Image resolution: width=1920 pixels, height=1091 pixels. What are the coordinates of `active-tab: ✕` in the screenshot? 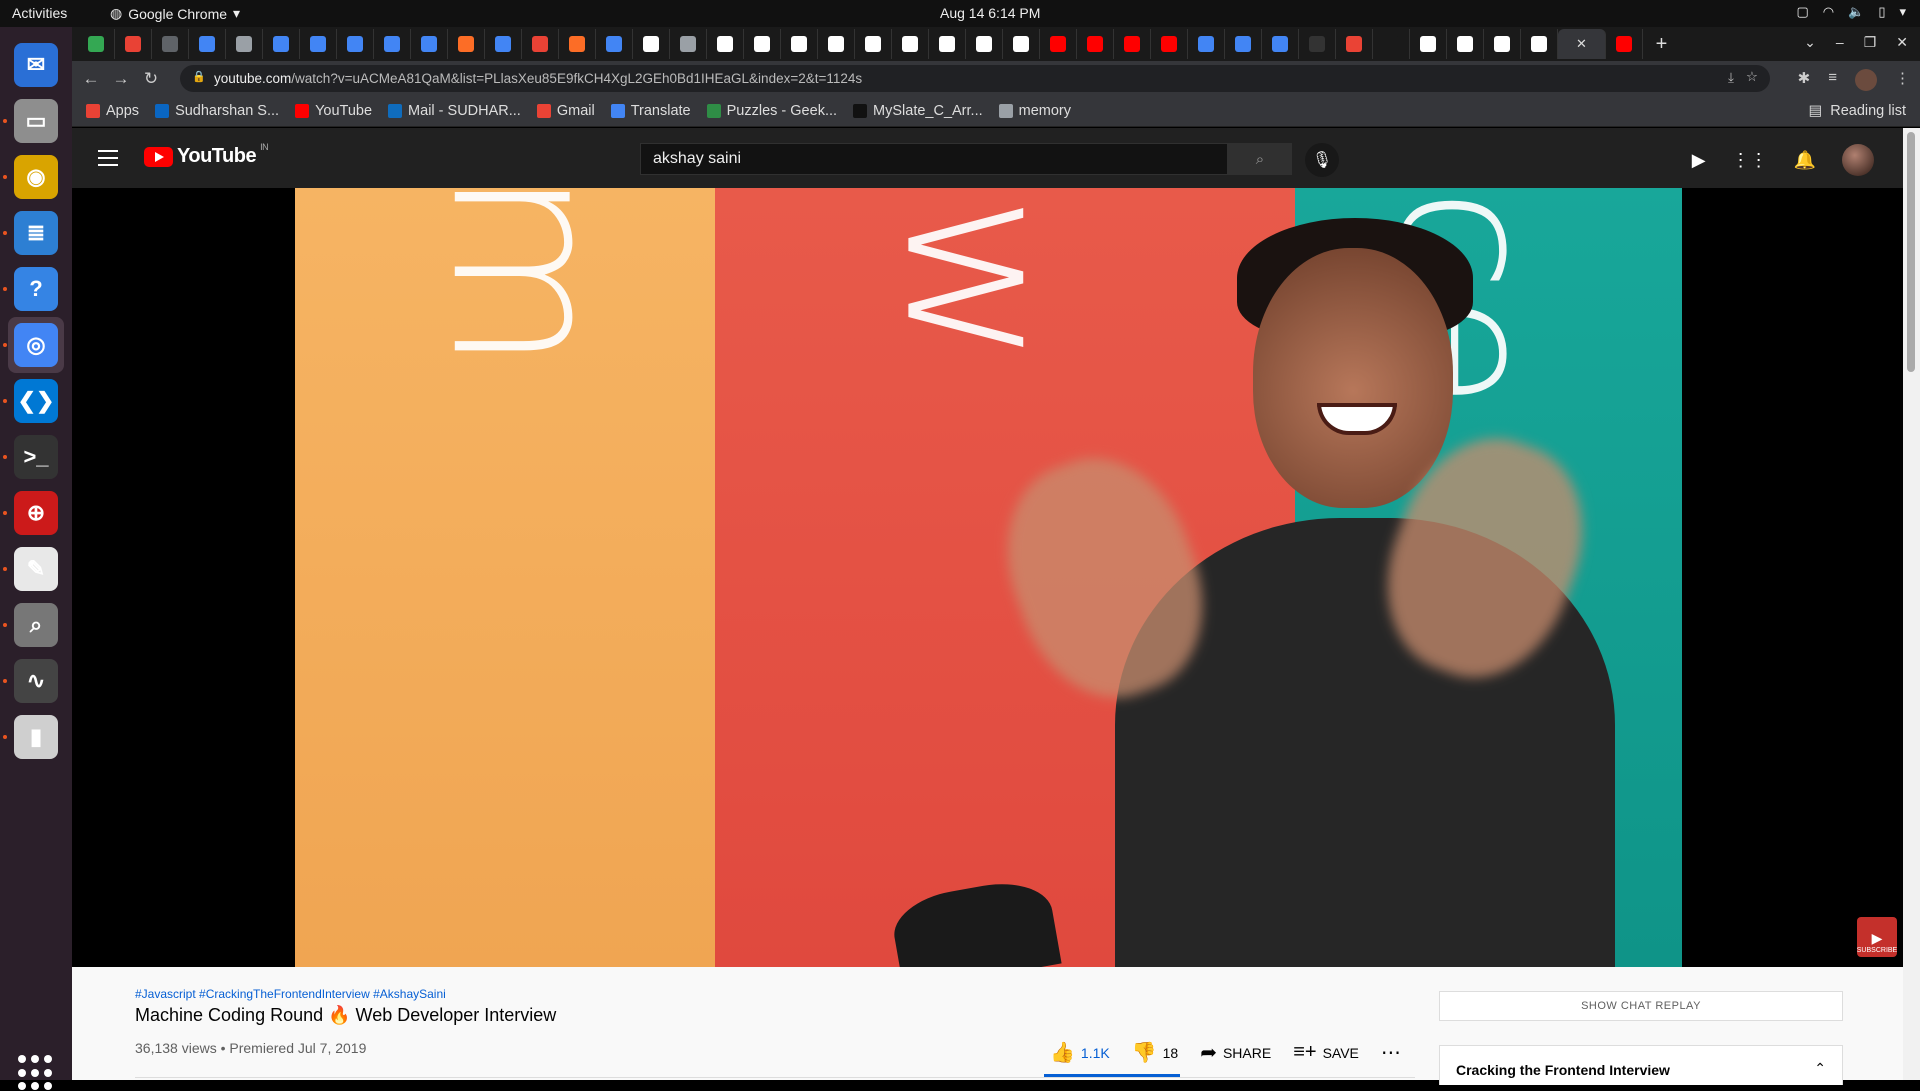 It's located at (1582, 44).